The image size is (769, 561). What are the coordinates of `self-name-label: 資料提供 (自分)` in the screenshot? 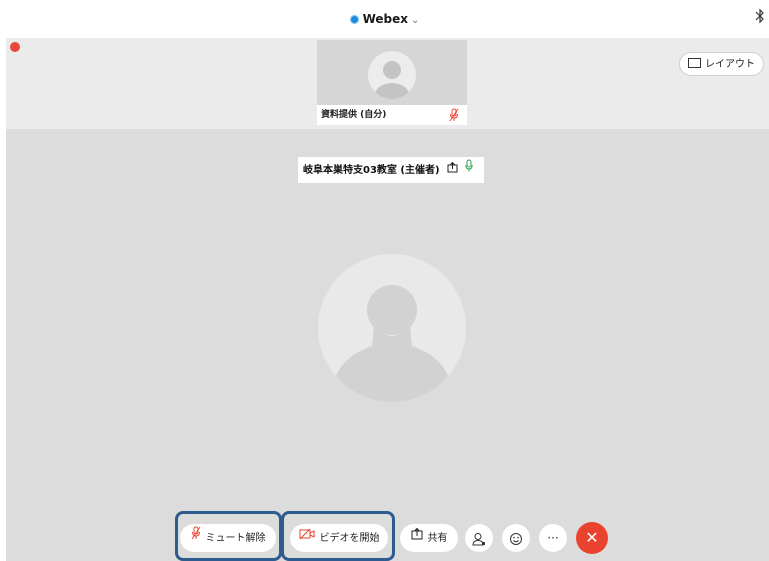 It's located at (392, 115).